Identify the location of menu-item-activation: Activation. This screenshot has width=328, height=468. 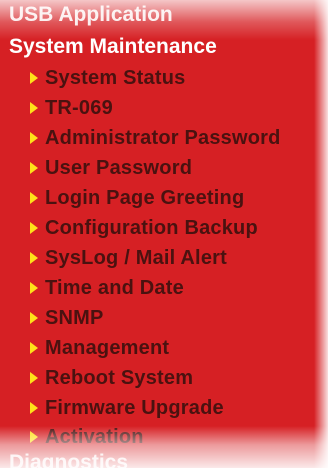
(87, 437).